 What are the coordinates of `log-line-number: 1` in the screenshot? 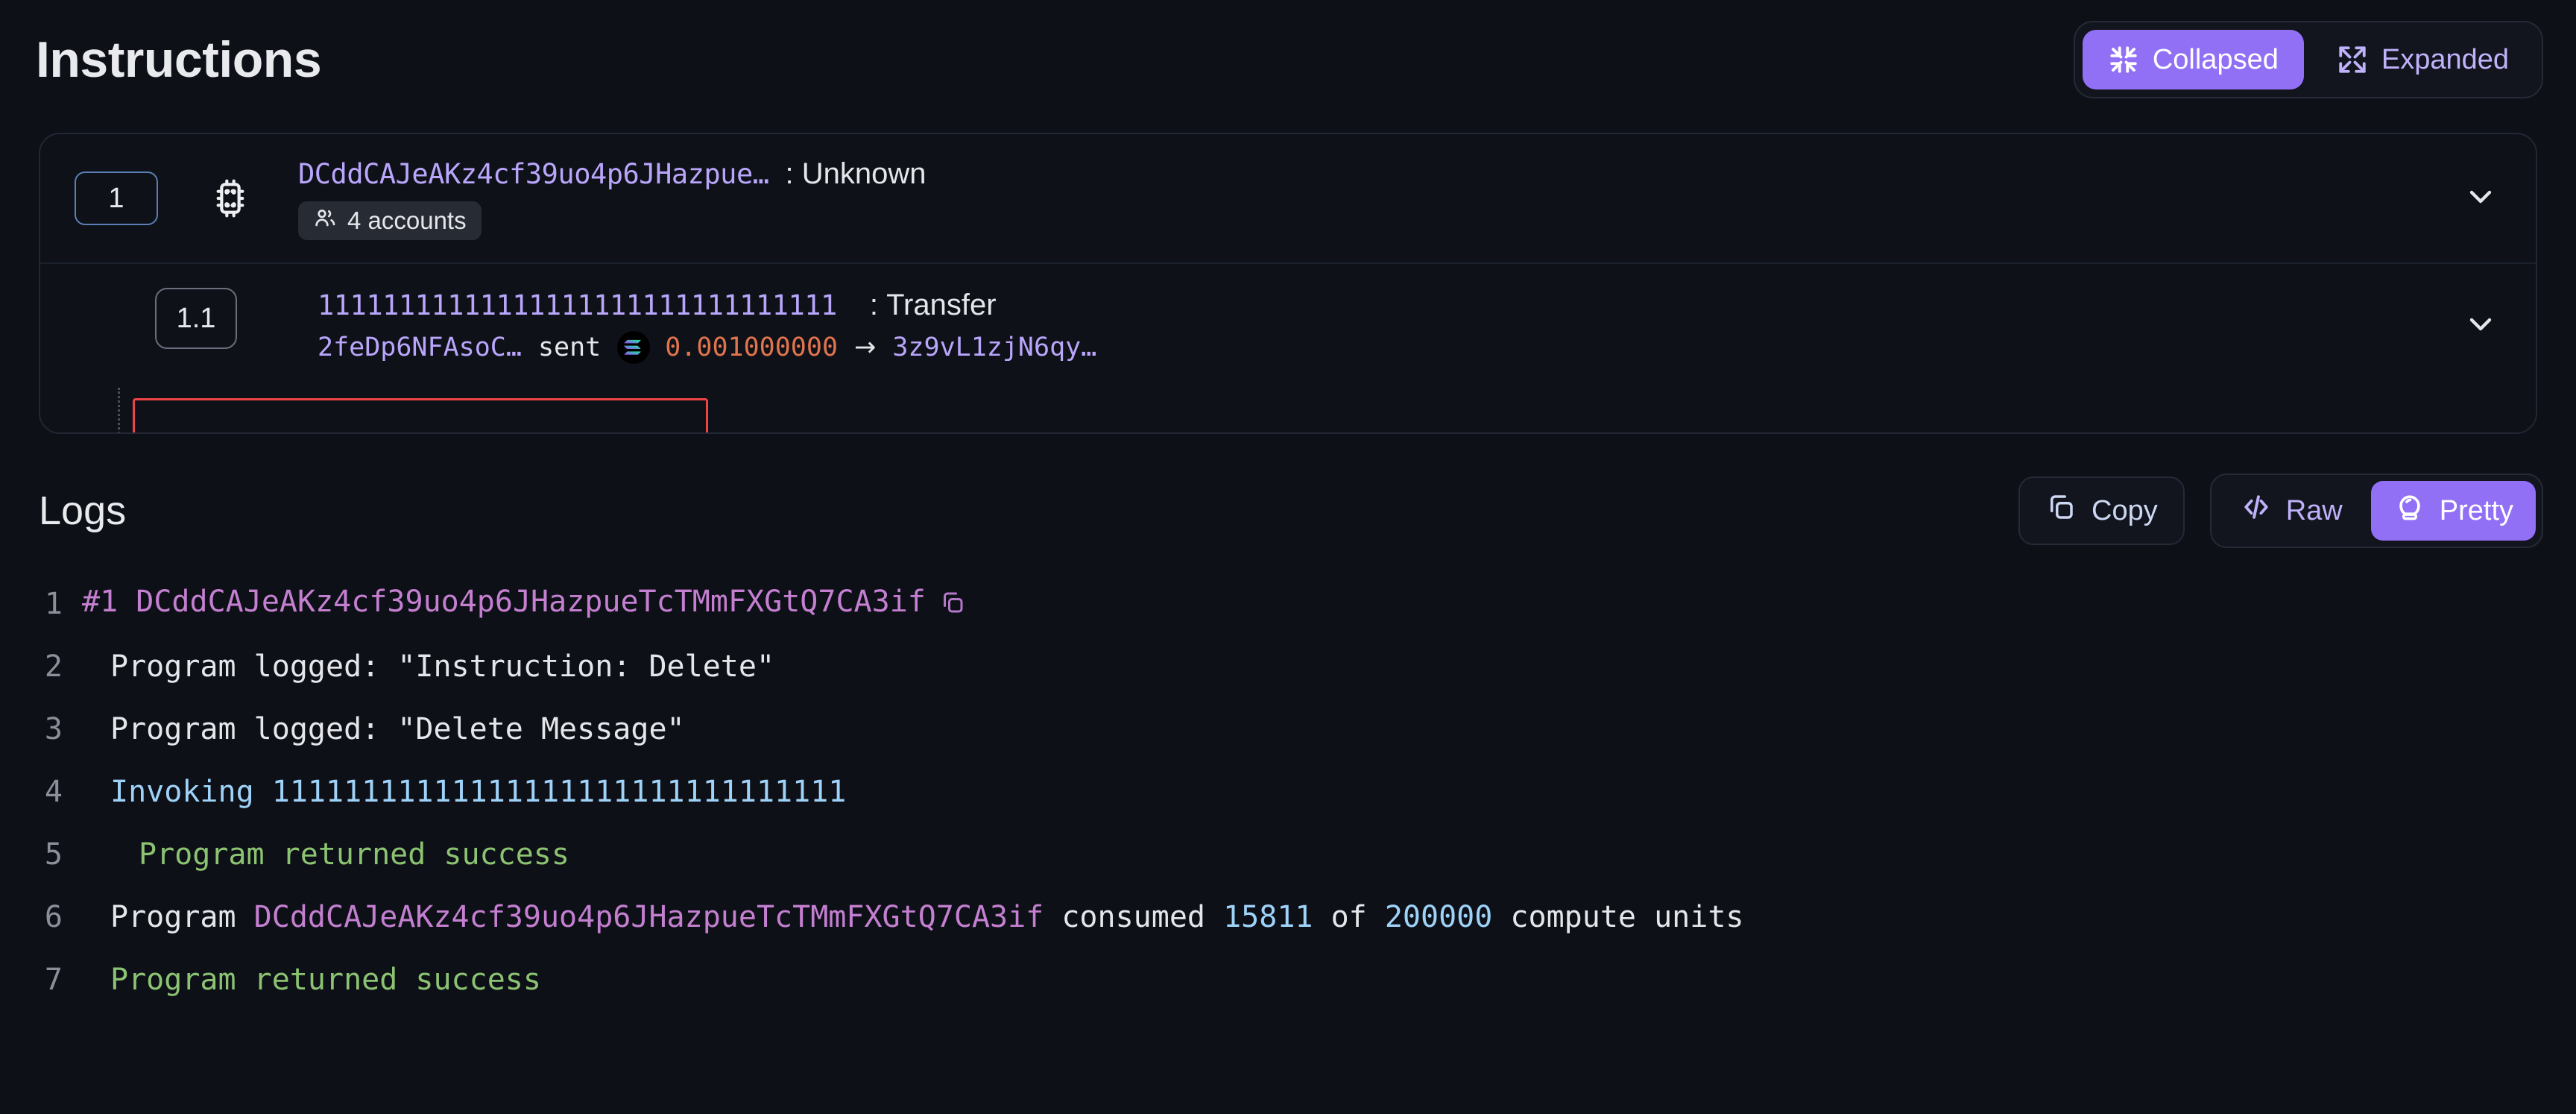 It's located at (54, 604).